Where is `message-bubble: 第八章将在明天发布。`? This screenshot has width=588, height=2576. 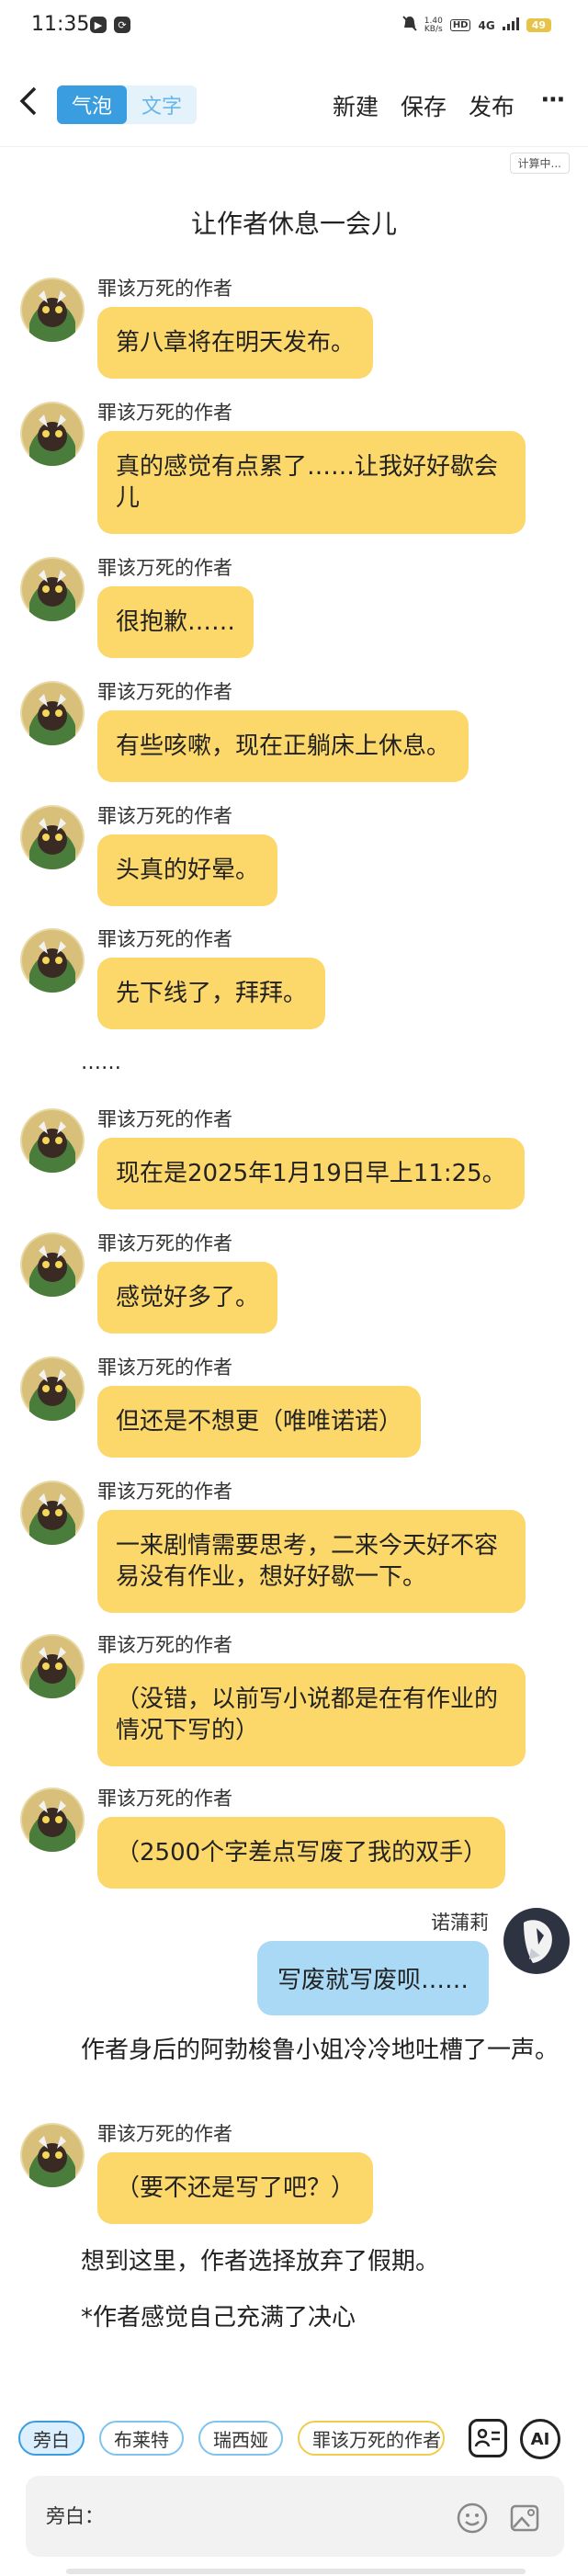 message-bubble: 第八章将在明天发布。 is located at coordinates (236, 343).